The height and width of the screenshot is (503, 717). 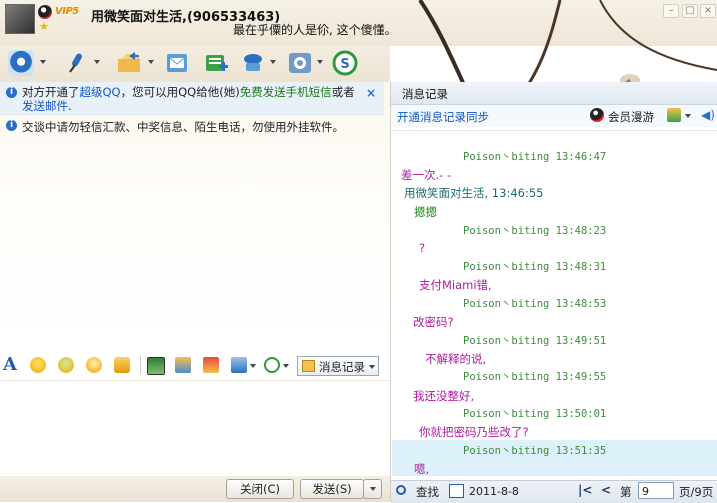 What do you see at coordinates (100, 92) in the screenshot?
I see `super-qq-link: 超级QQ` at bounding box center [100, 92].